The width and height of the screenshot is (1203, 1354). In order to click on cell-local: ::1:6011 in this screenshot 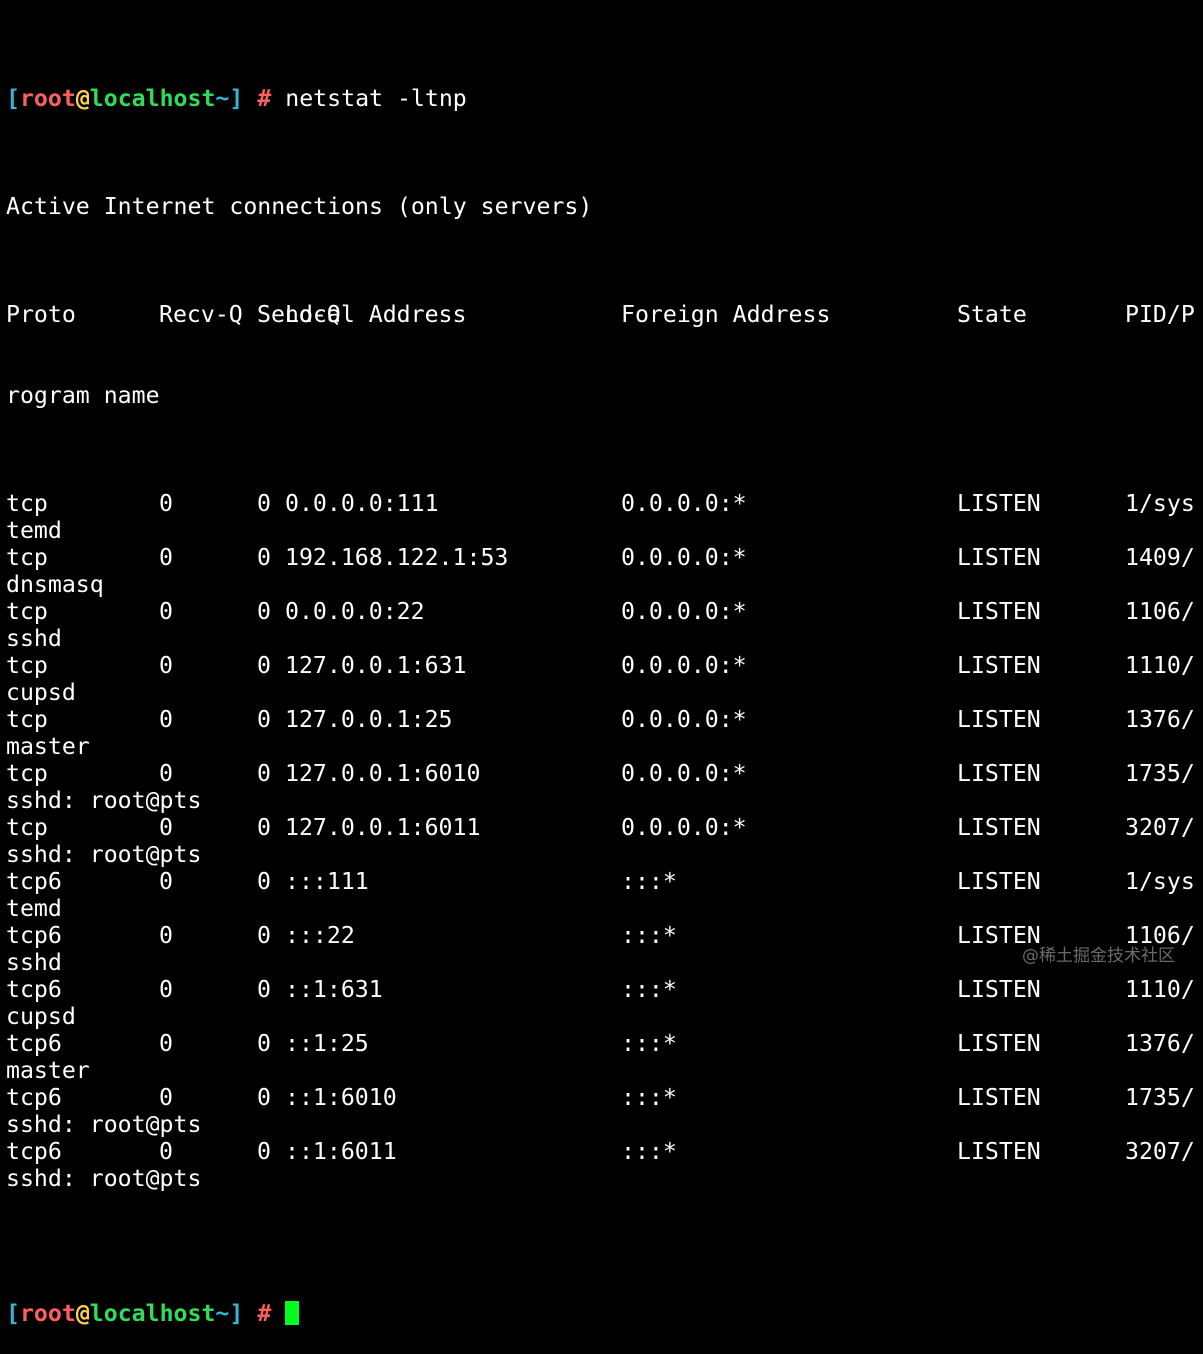, I will do `click(341, 1151)`.